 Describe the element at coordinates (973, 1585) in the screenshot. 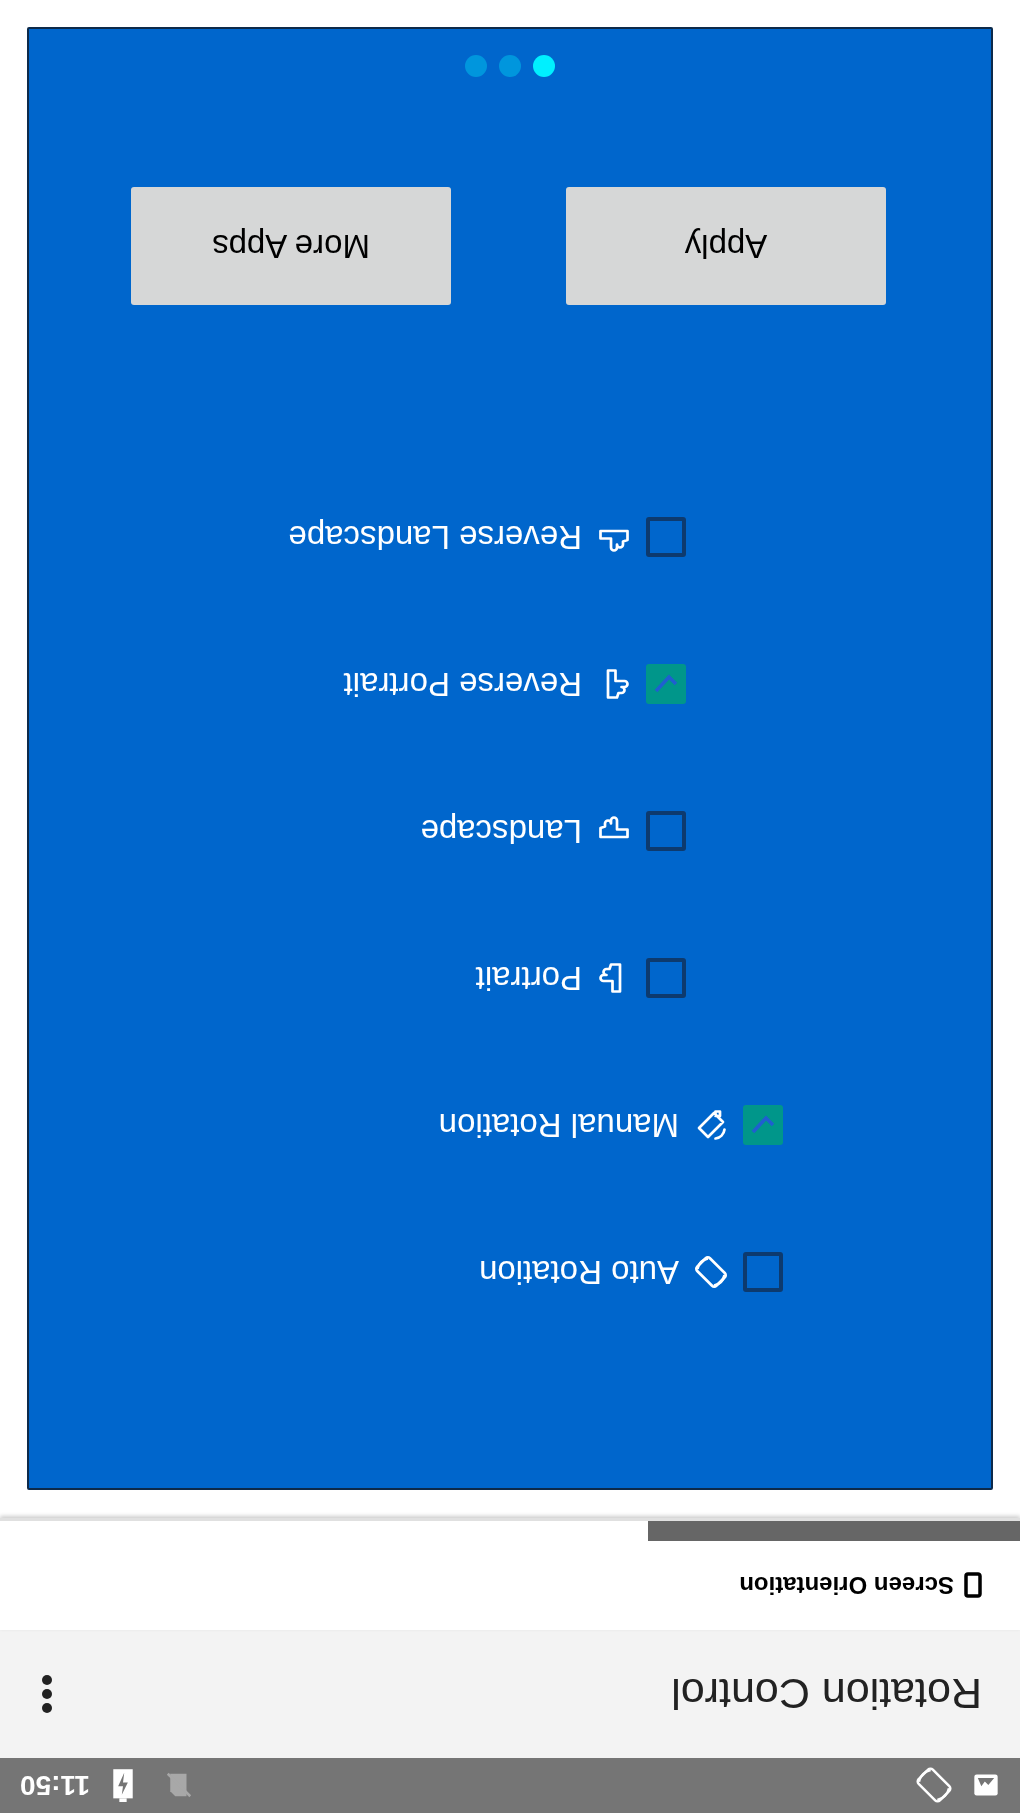

I see `phone-icon` at that location.